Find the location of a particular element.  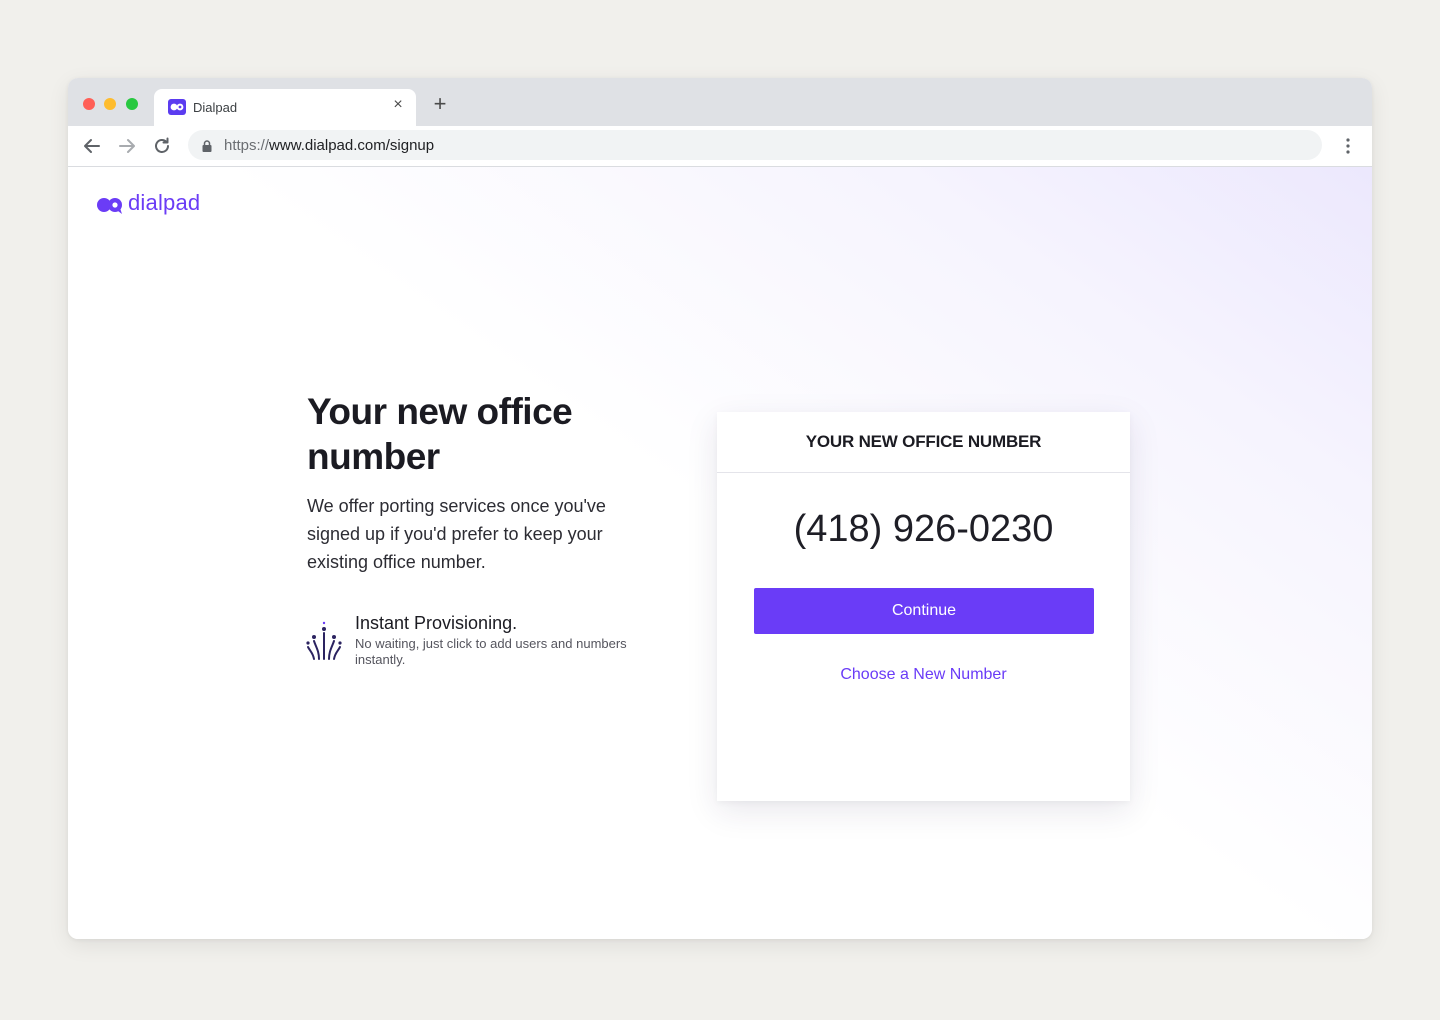

browser-toolbar: https://www.dialpad.com/signup is located at coordinates (720, 146).